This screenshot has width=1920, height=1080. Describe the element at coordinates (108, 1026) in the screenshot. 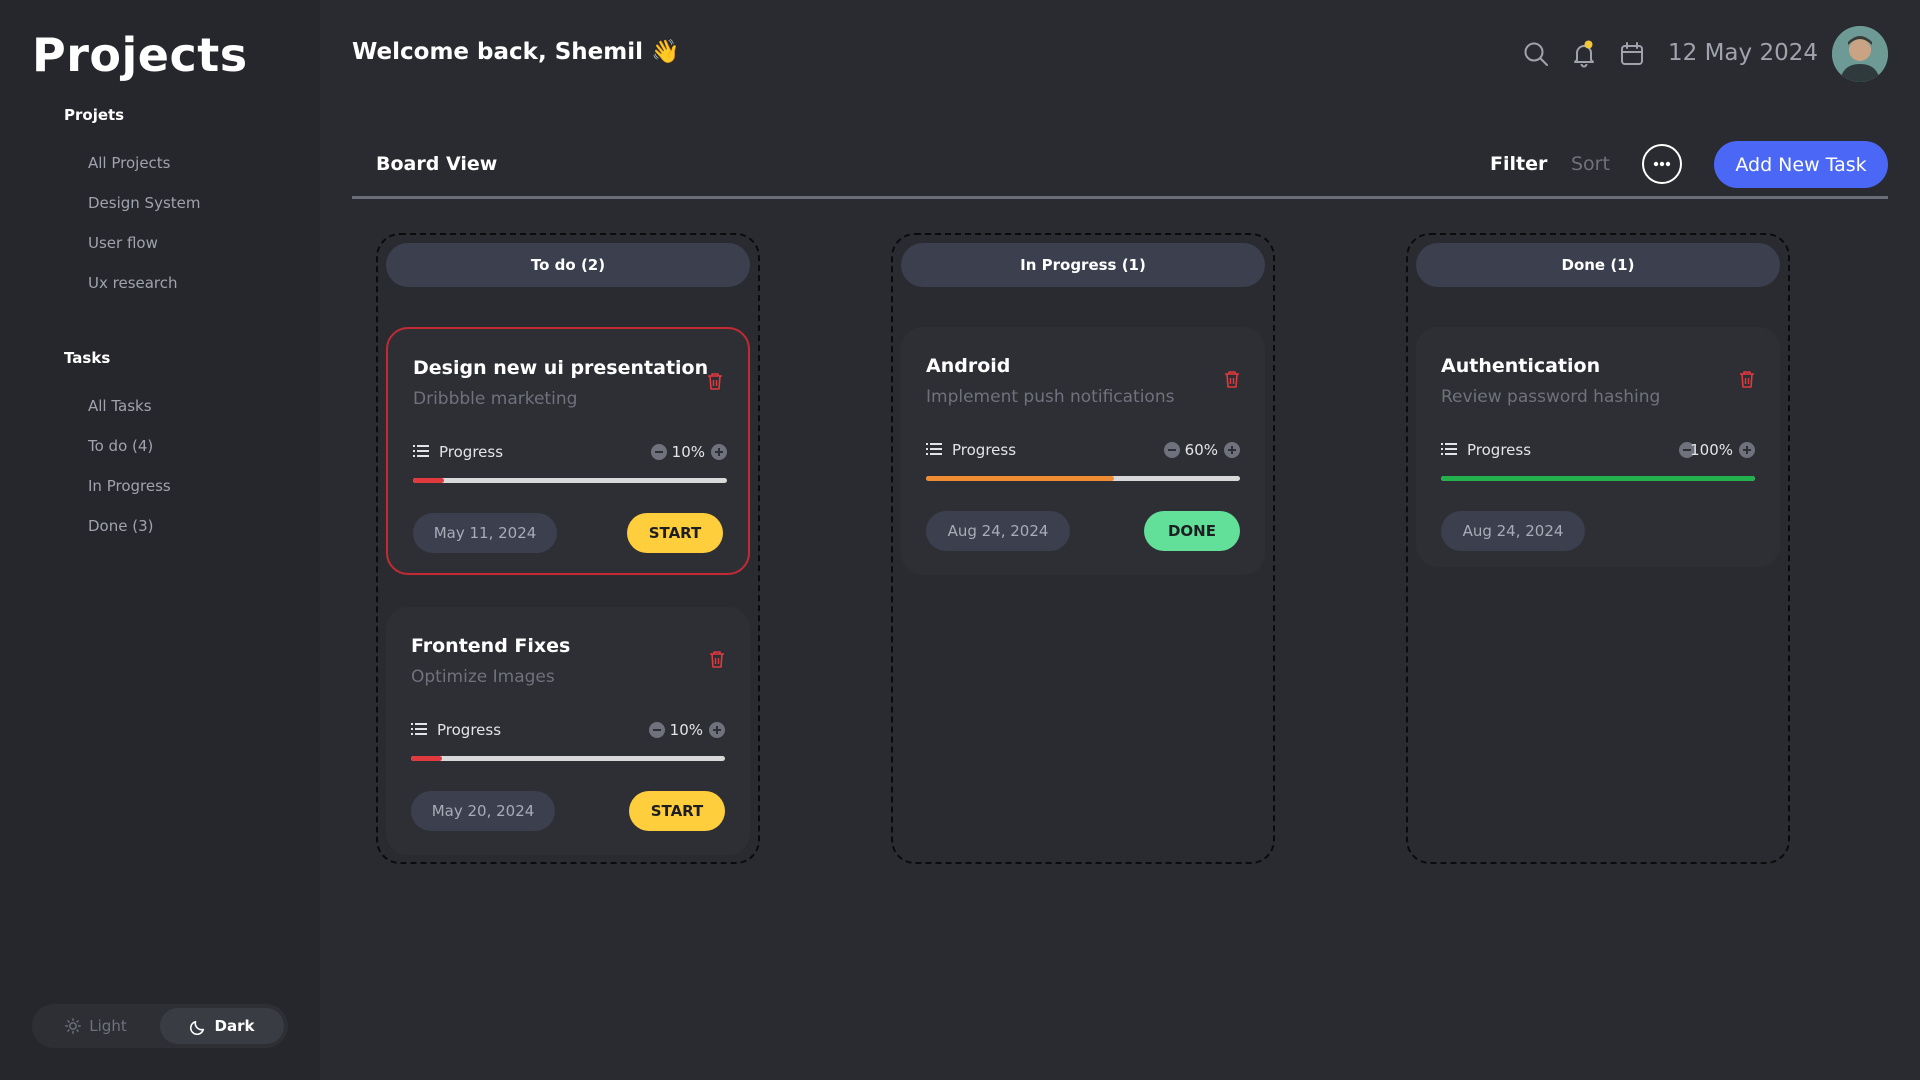

I see `theme-light-label: Light` at that location.